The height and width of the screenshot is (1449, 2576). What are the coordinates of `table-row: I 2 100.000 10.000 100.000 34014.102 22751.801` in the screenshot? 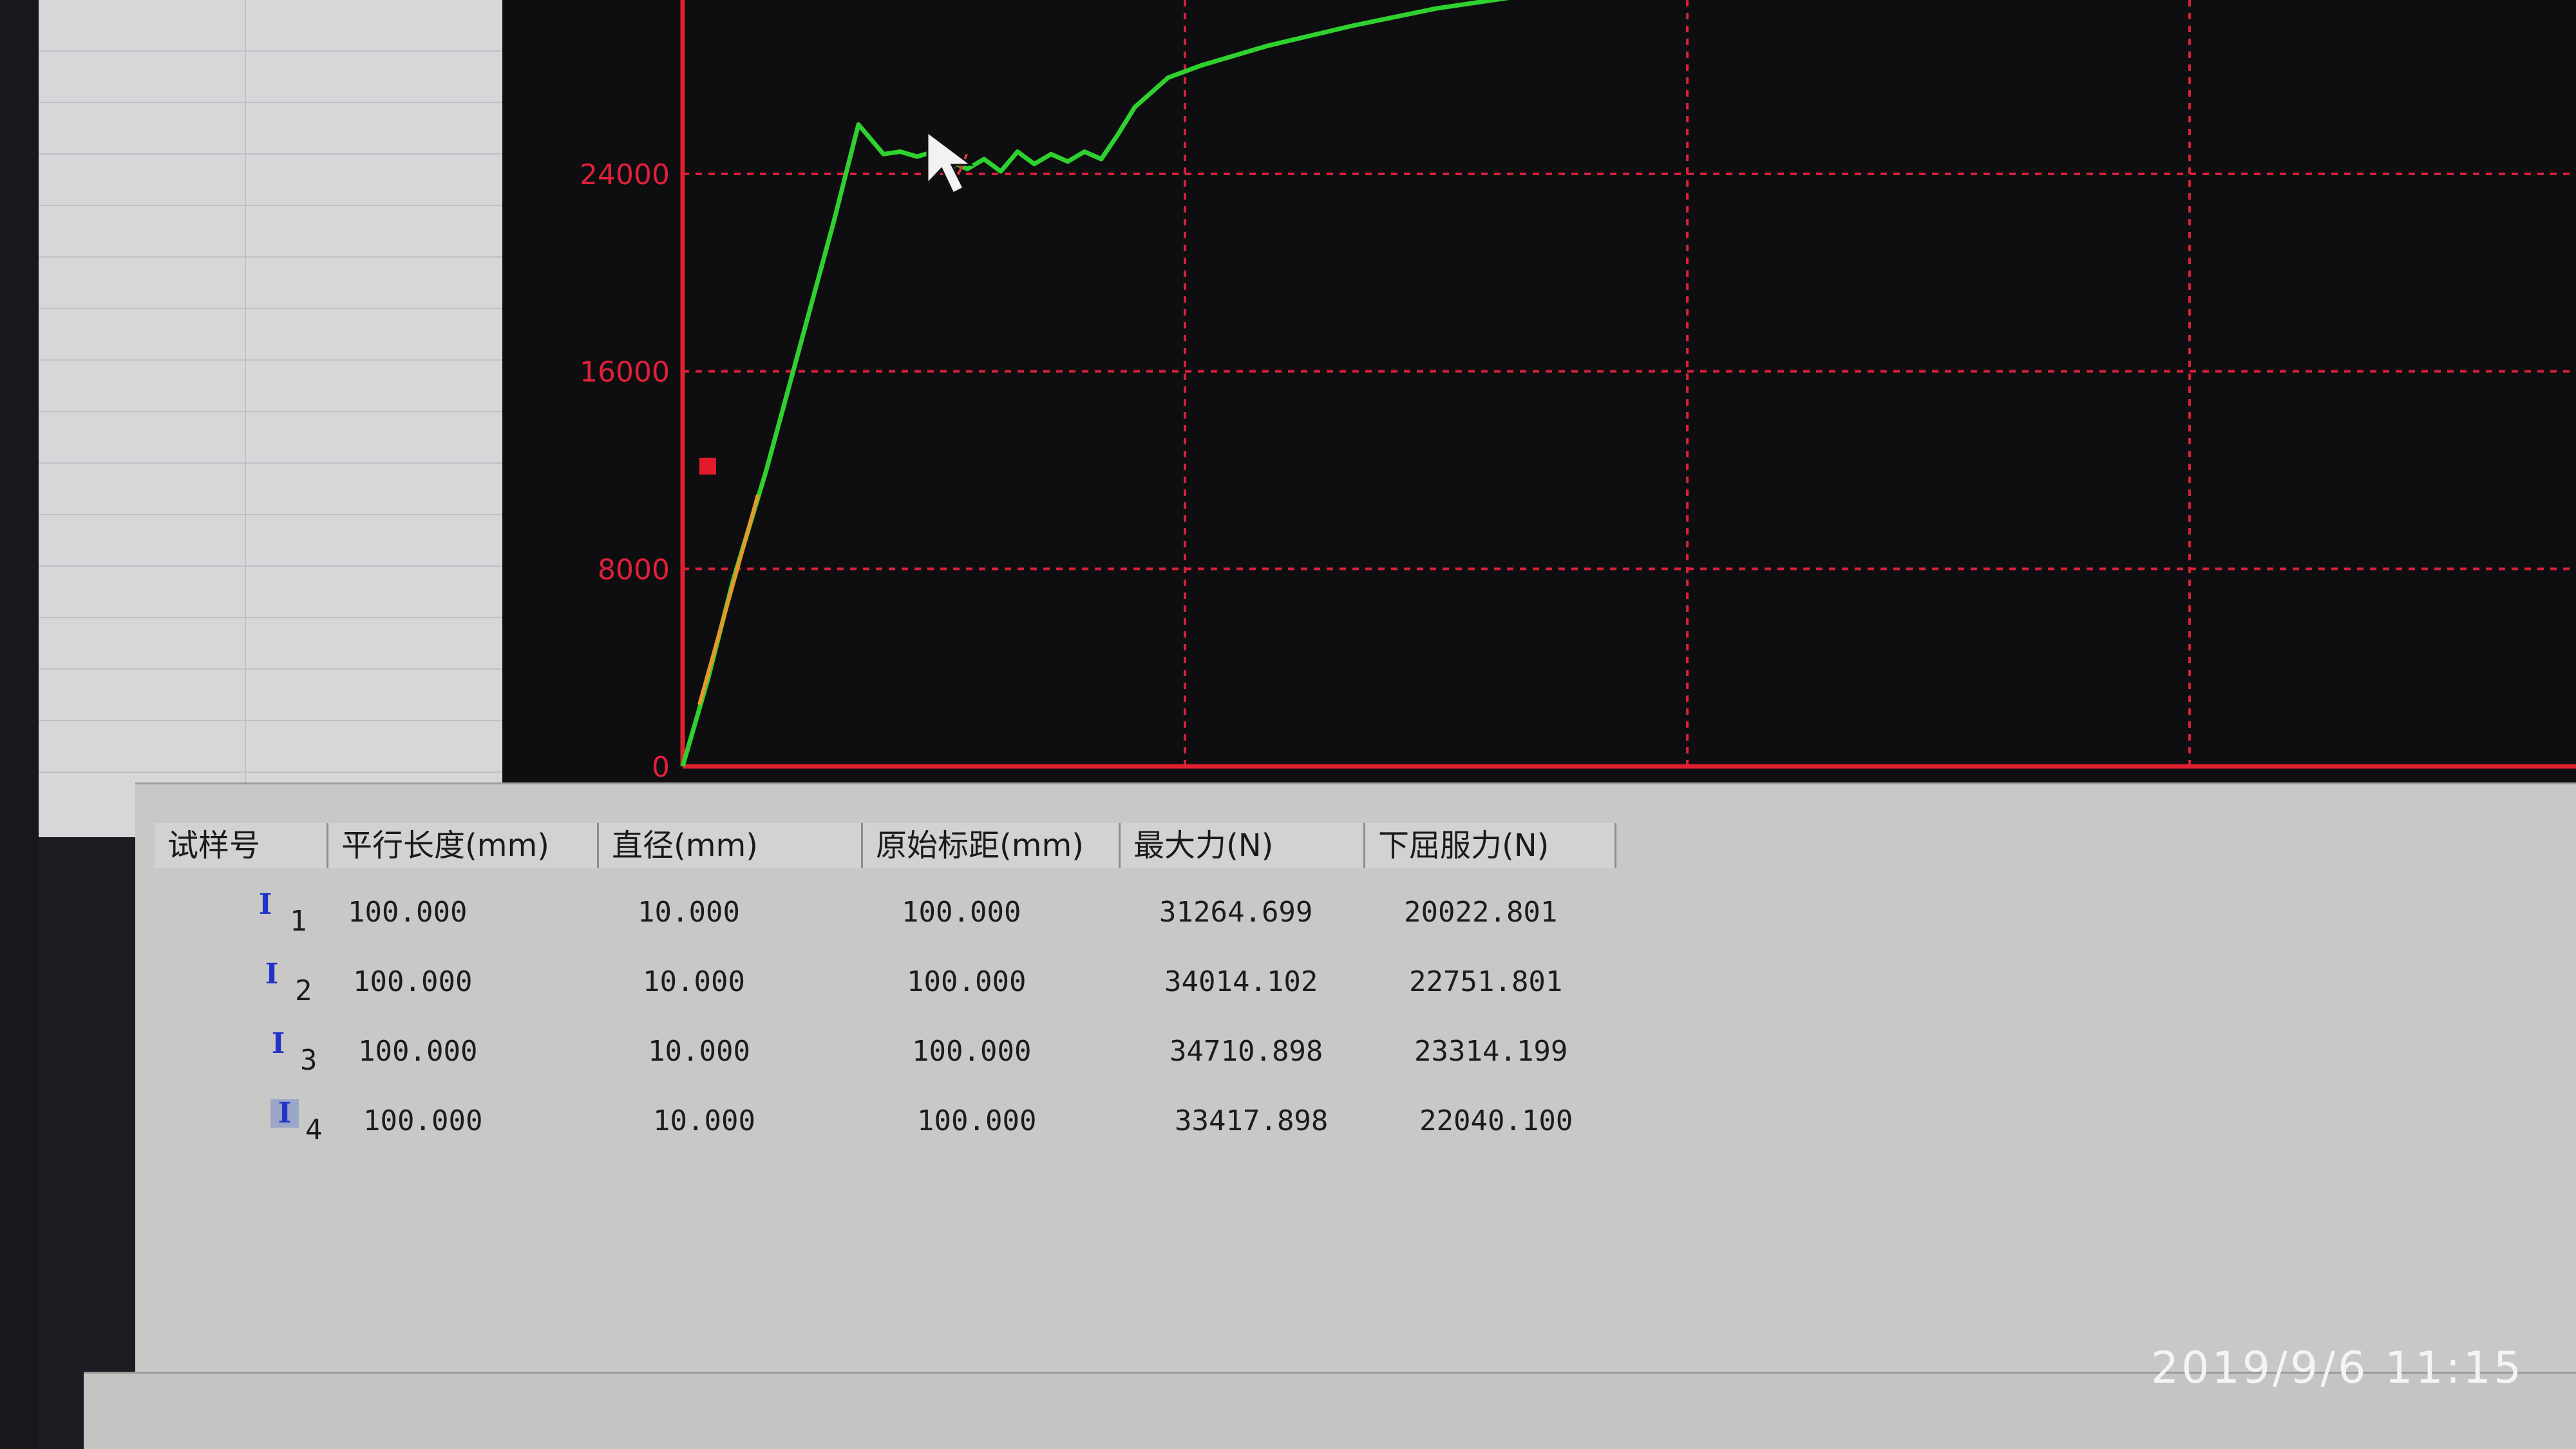 It's located at (1314, 993).